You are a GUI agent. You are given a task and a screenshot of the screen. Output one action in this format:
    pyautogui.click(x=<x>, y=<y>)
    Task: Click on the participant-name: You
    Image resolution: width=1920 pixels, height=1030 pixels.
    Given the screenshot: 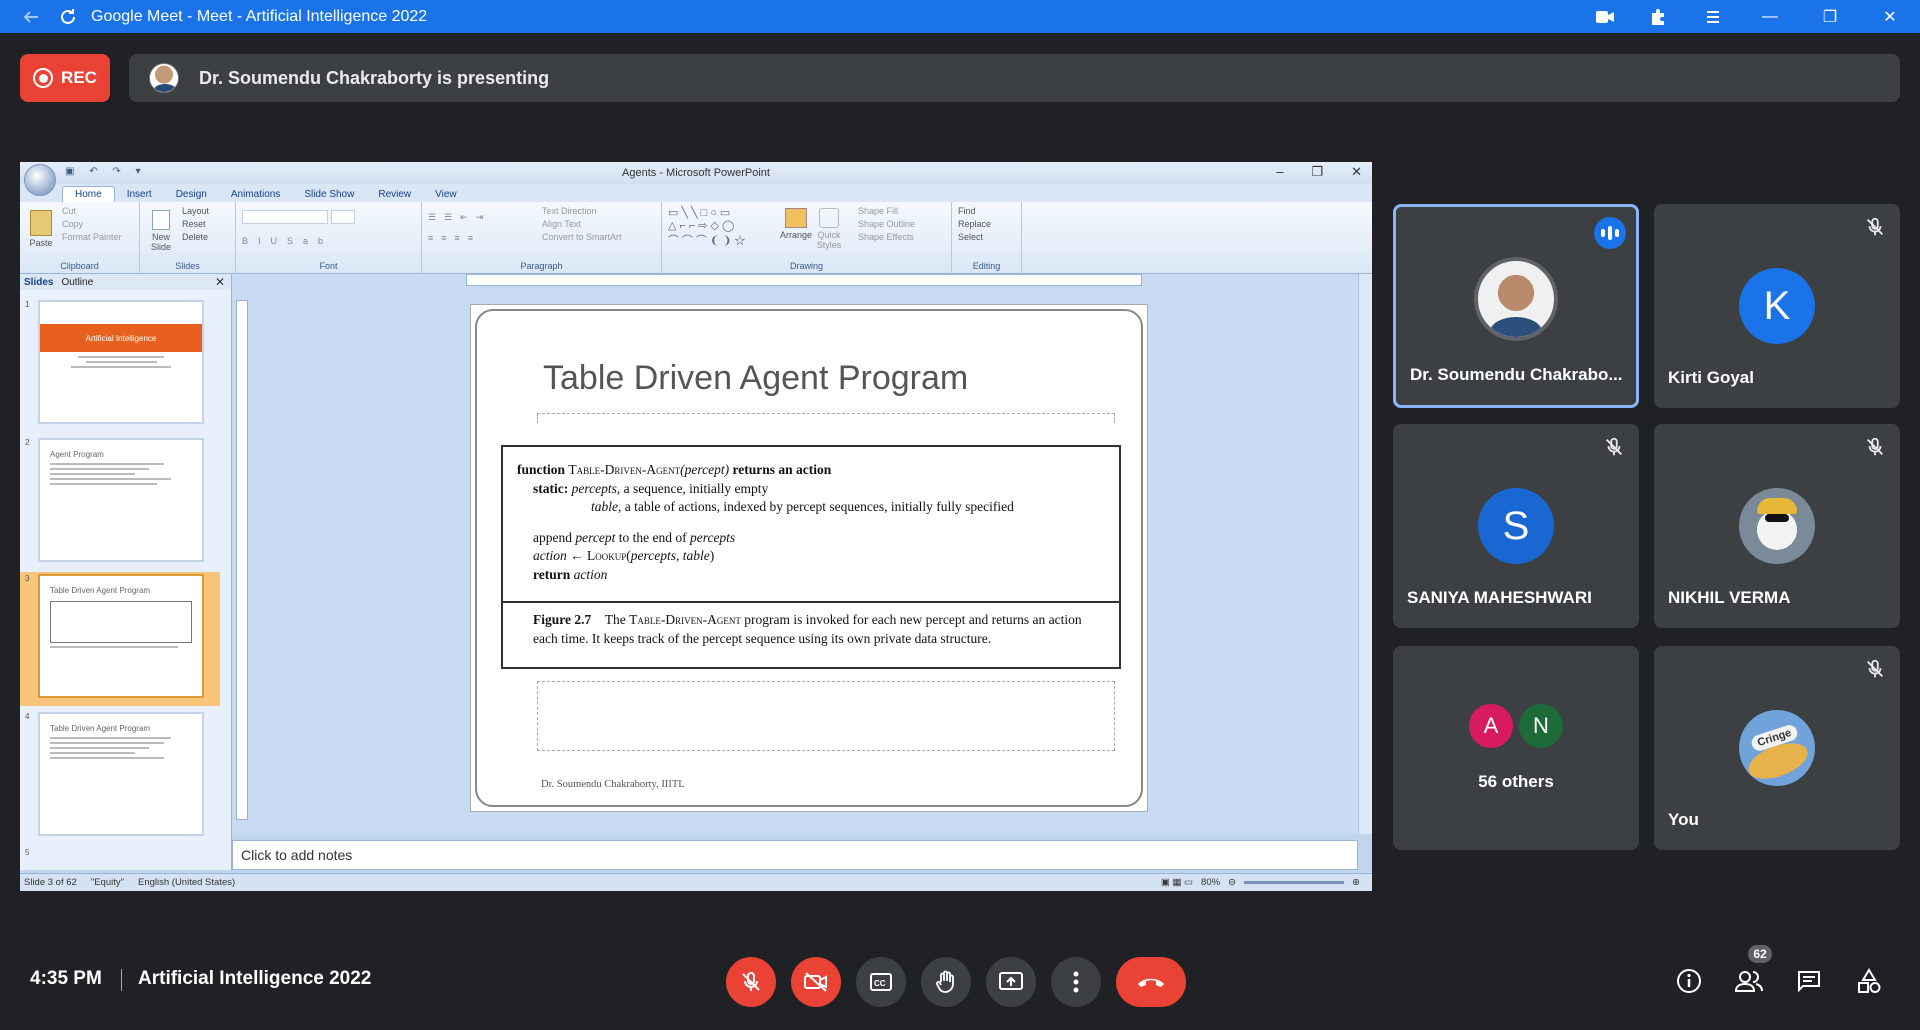 What is the action you would take?
    pyautogui.click(x=1683, y=819)
    